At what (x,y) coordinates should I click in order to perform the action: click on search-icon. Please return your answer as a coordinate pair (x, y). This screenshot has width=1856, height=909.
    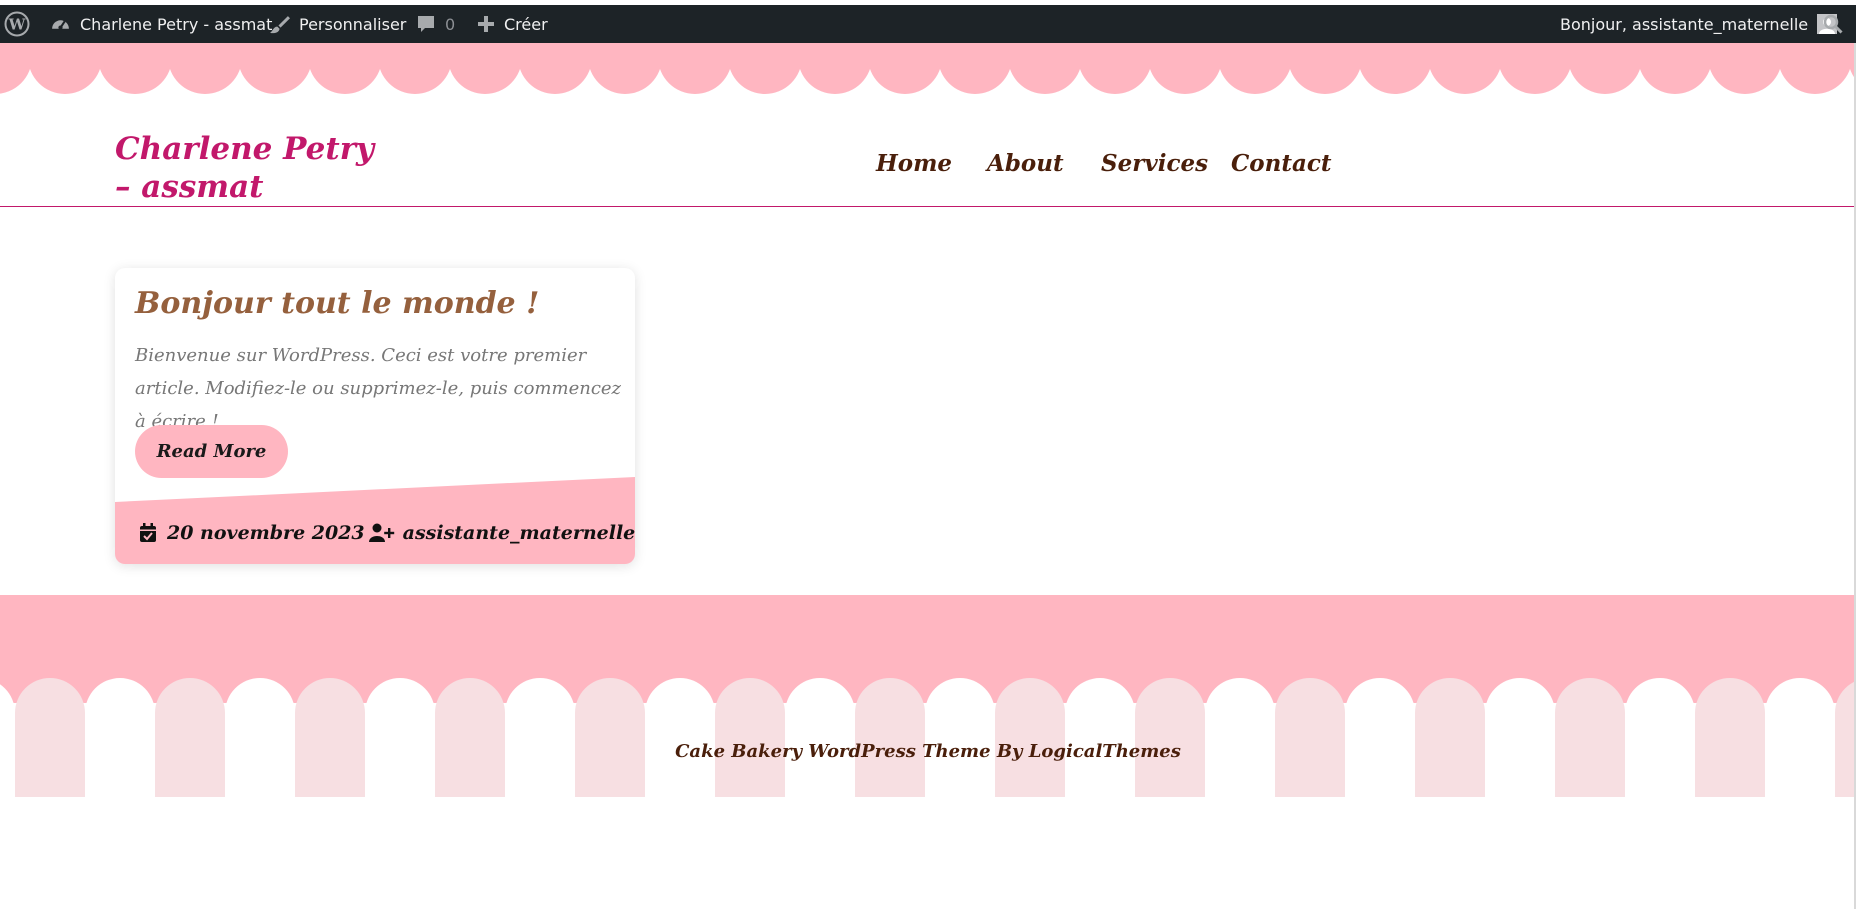
    Looking at the image, I should click on (1833, 24).